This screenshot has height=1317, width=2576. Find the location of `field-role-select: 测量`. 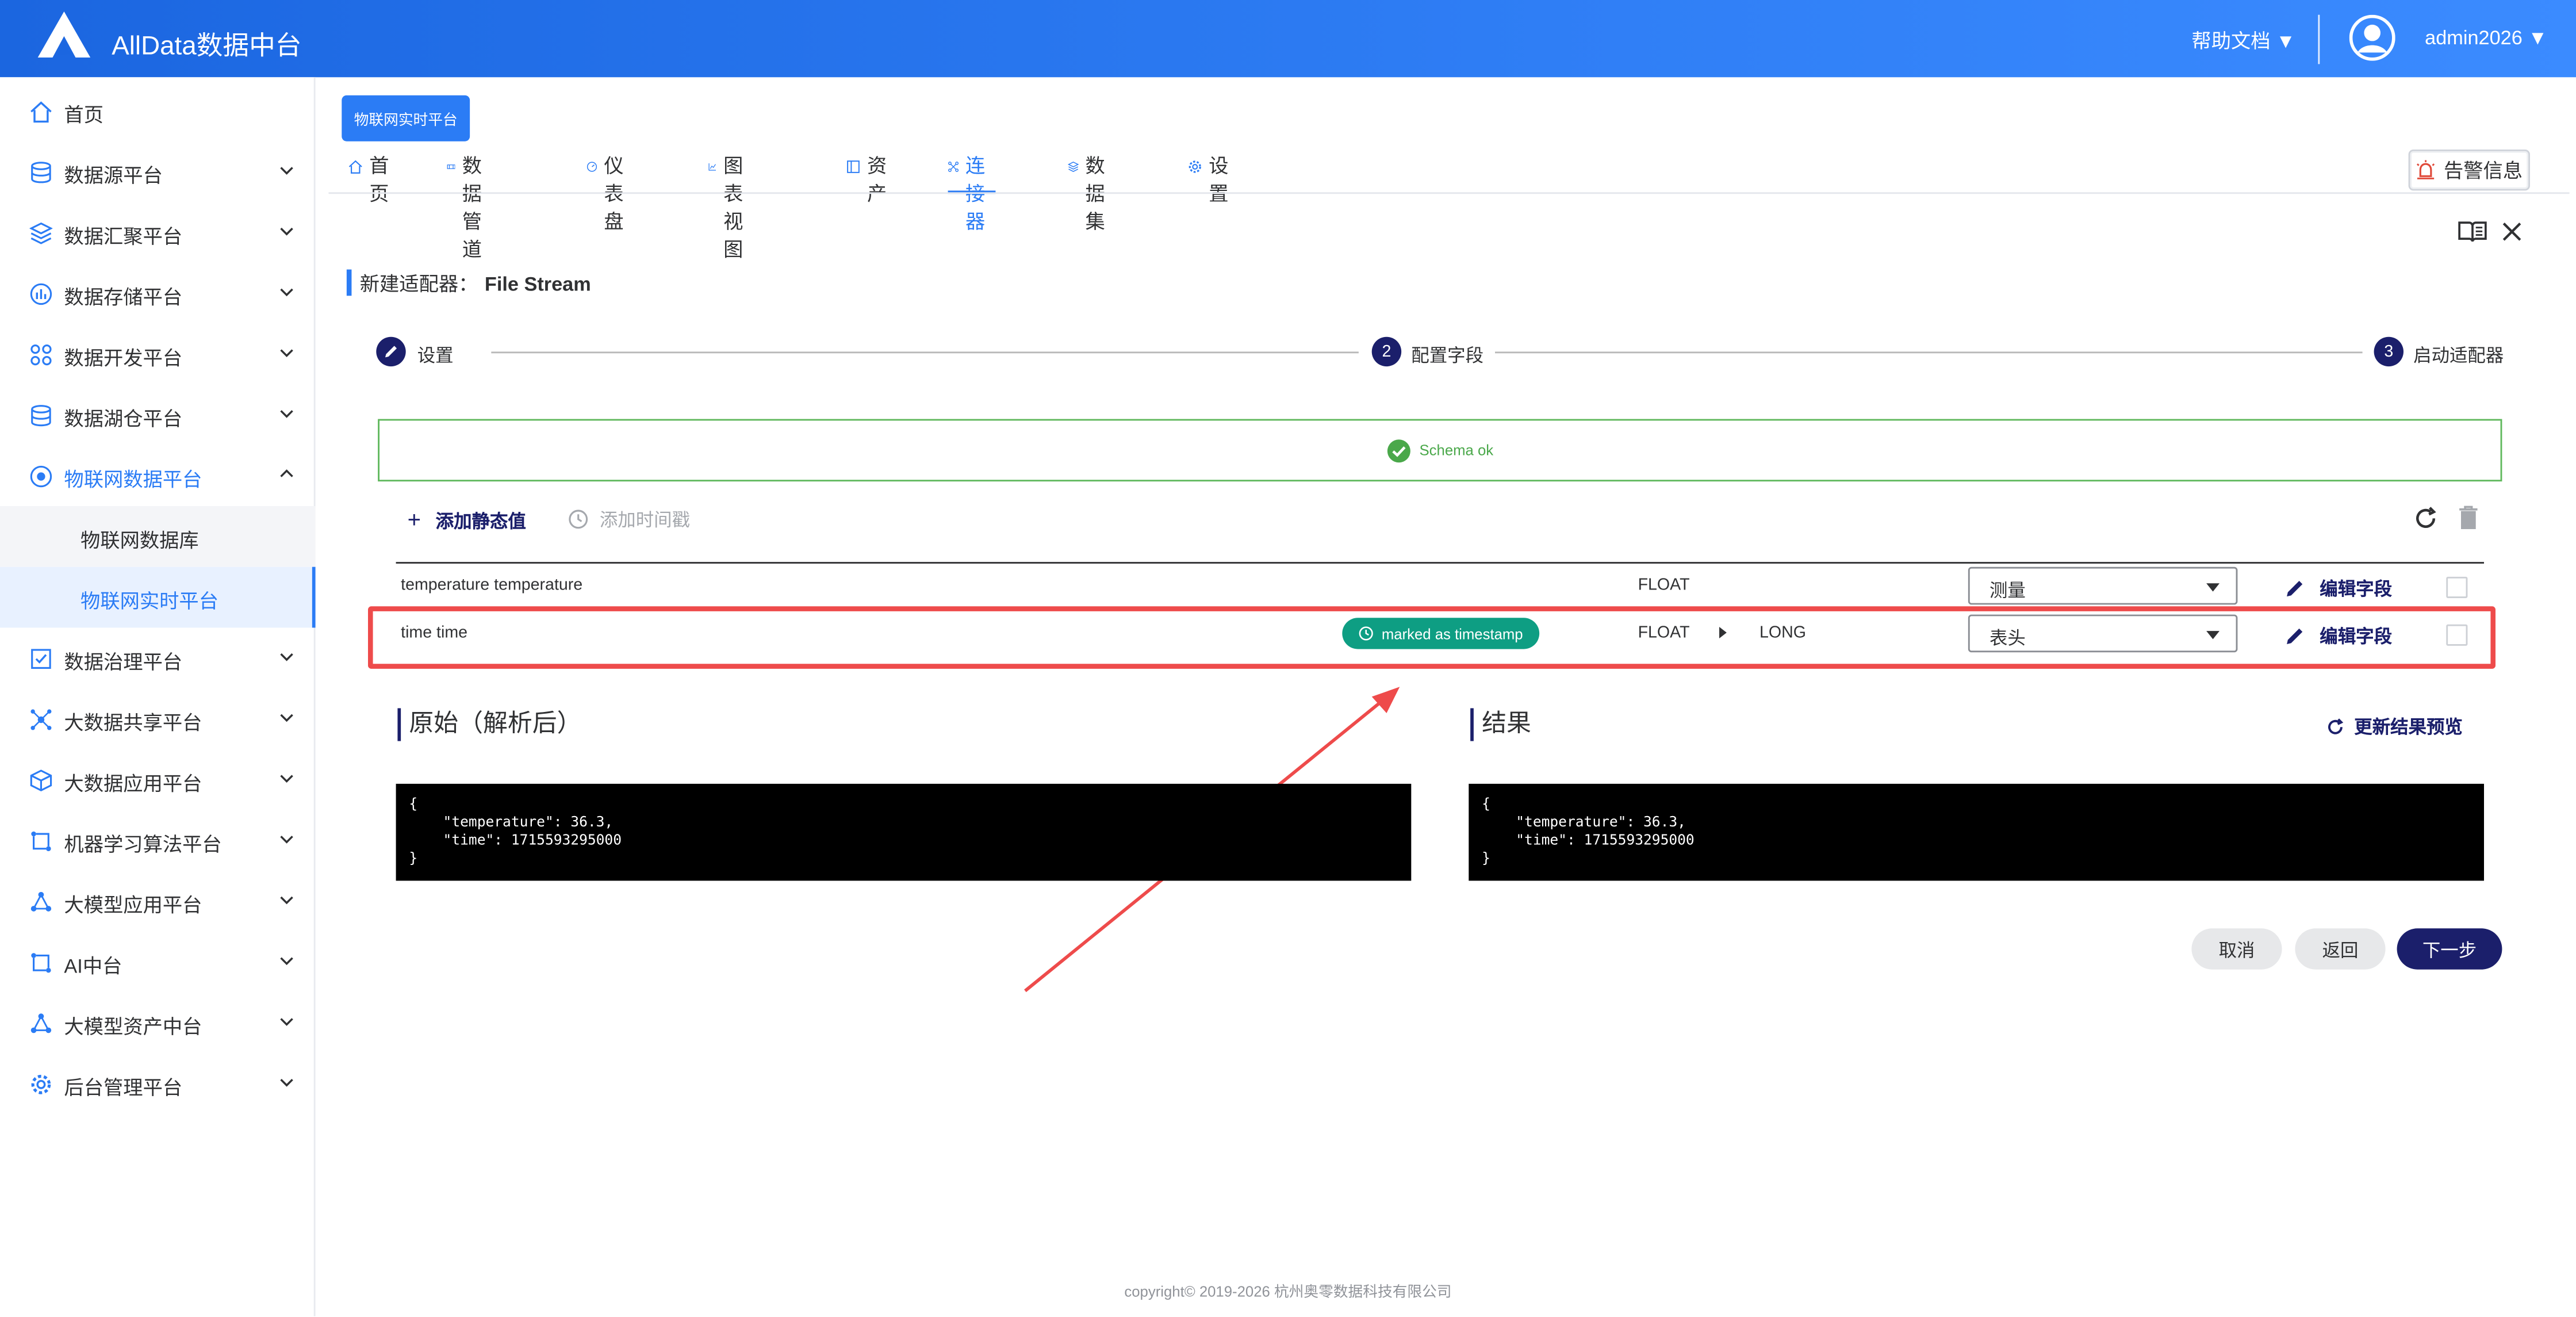

field-role-select: 测量 is located at coordinates (2103, 585).